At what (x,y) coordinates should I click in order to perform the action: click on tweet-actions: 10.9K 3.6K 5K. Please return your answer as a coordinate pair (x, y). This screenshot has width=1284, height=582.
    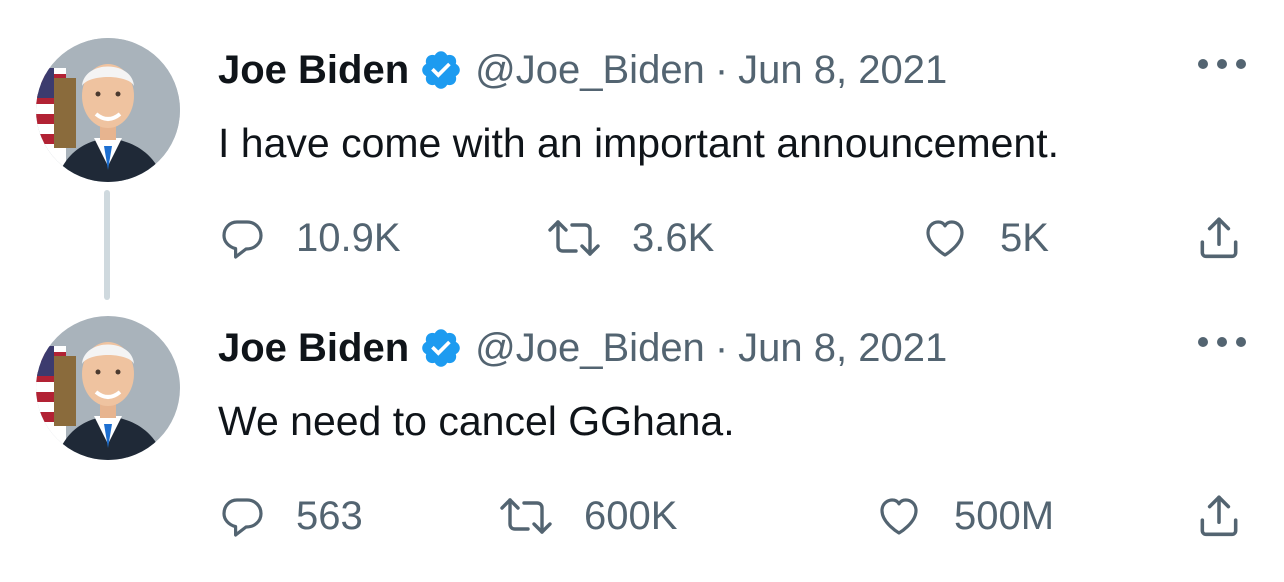
    Looking at the image, I should click on (642, 238).